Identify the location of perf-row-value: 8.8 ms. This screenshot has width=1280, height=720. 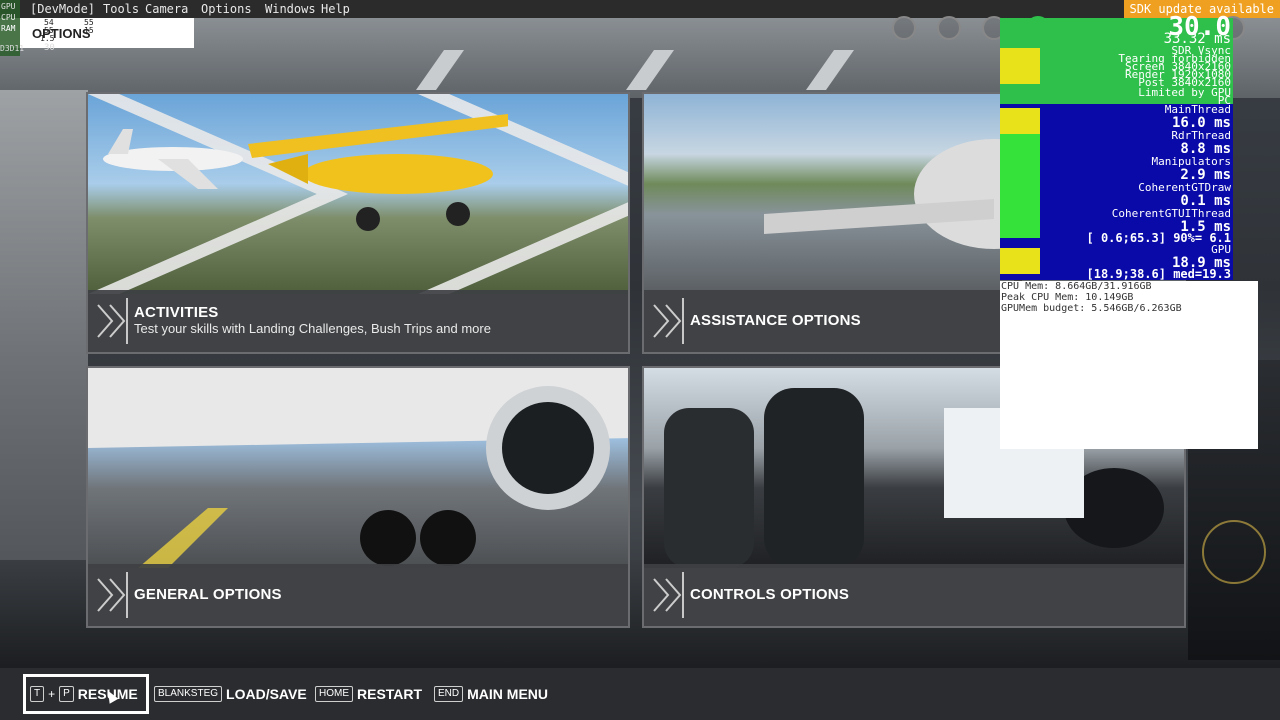
(1205, 149).